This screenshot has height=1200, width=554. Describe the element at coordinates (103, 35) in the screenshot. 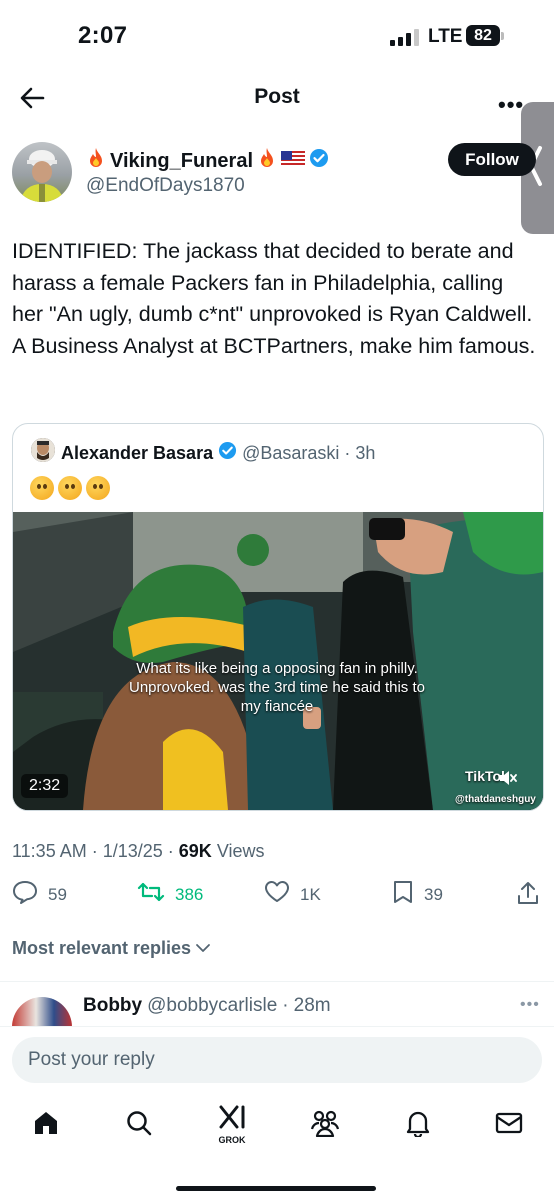

I see `status-time: 2:07` at that location.